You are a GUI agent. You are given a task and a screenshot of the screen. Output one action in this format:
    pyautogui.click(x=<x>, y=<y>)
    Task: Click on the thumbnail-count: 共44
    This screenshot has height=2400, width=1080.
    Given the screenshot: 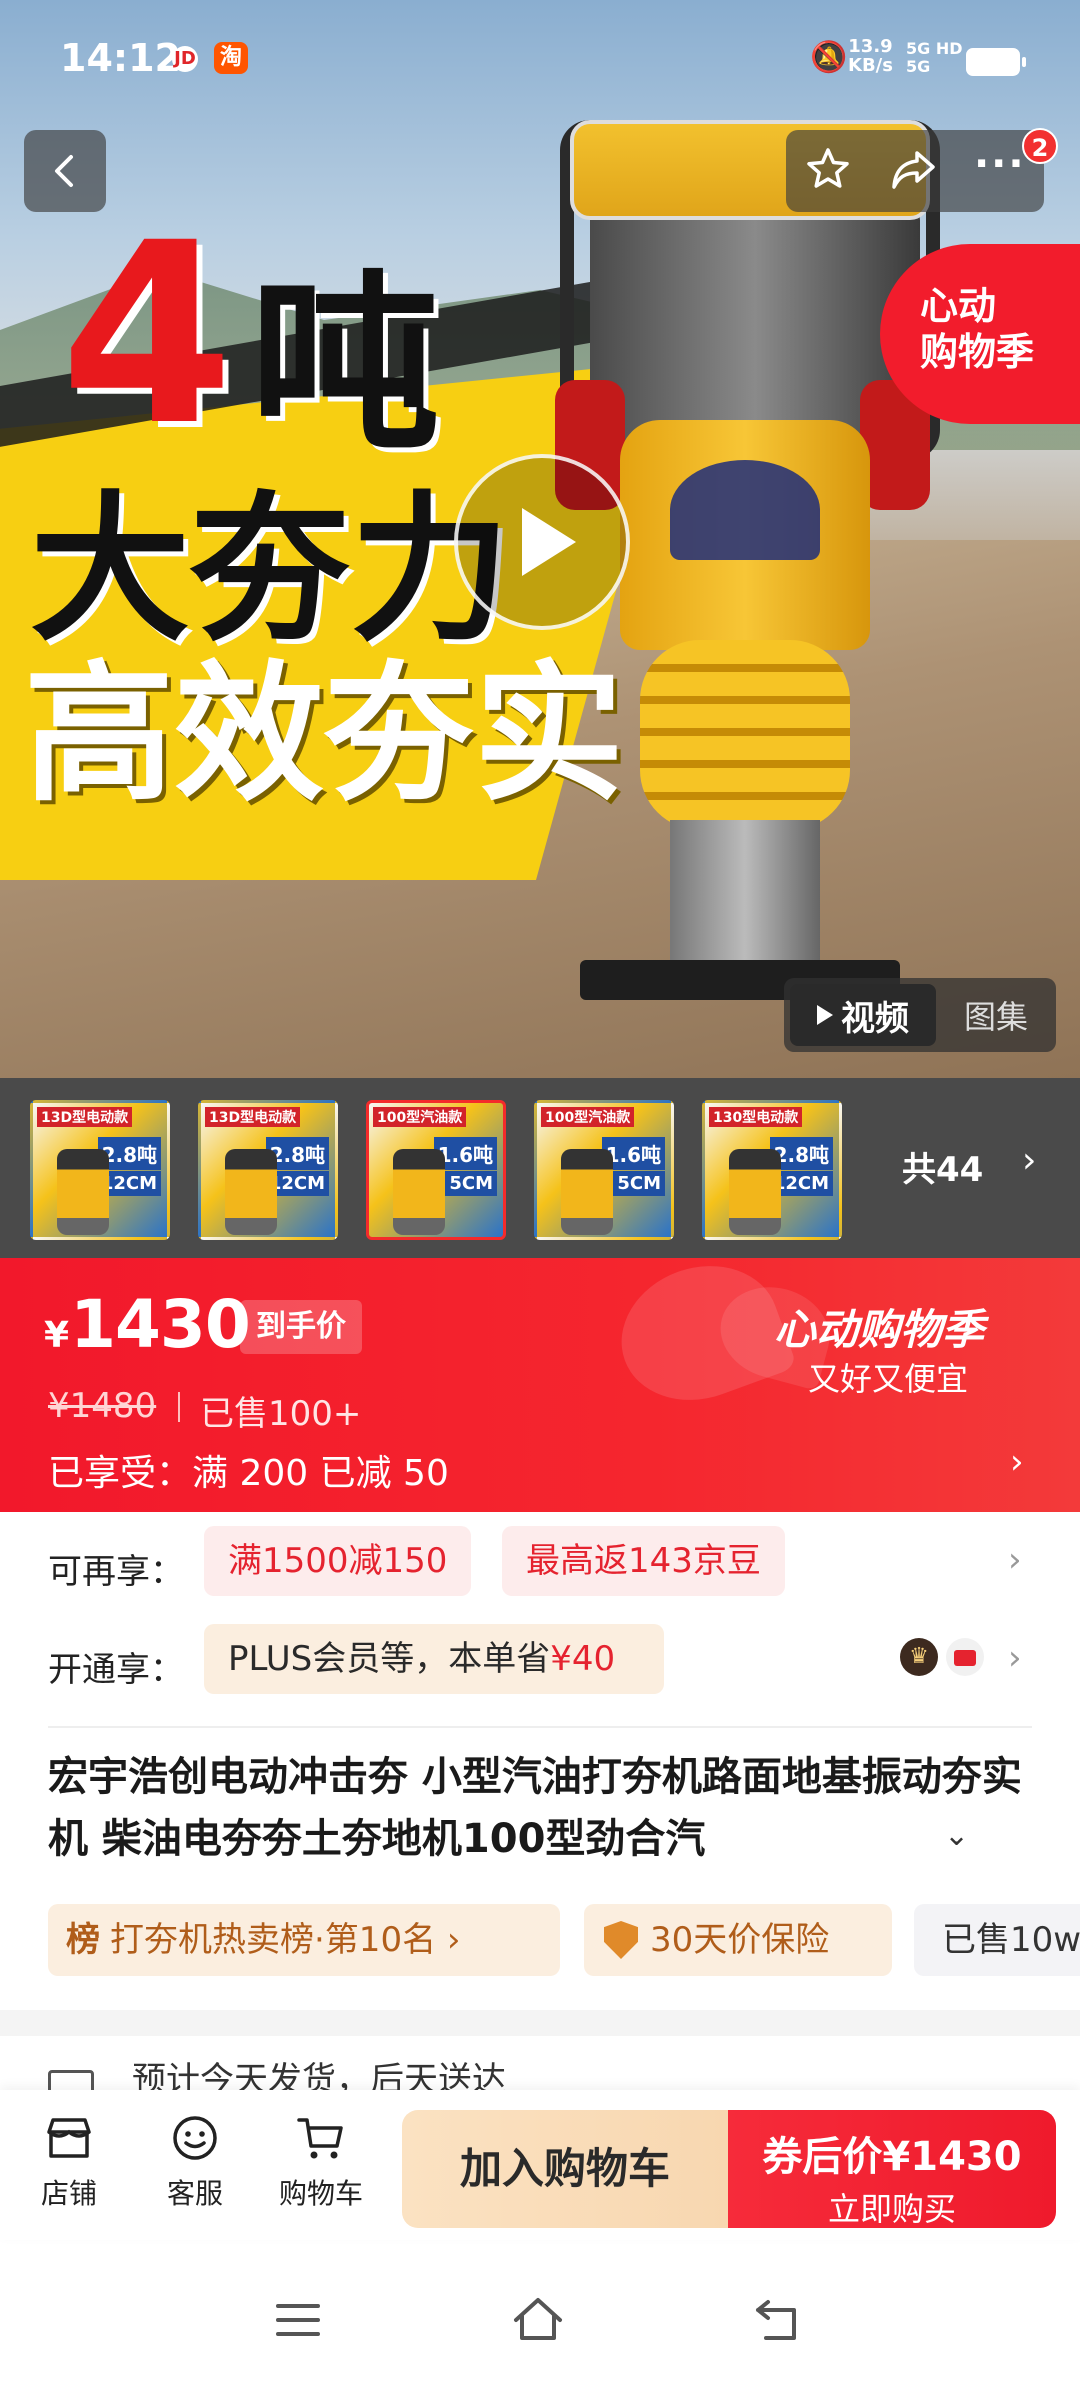 What is the action you would take?
    pyautogui.click(x=942, y=1166)
    